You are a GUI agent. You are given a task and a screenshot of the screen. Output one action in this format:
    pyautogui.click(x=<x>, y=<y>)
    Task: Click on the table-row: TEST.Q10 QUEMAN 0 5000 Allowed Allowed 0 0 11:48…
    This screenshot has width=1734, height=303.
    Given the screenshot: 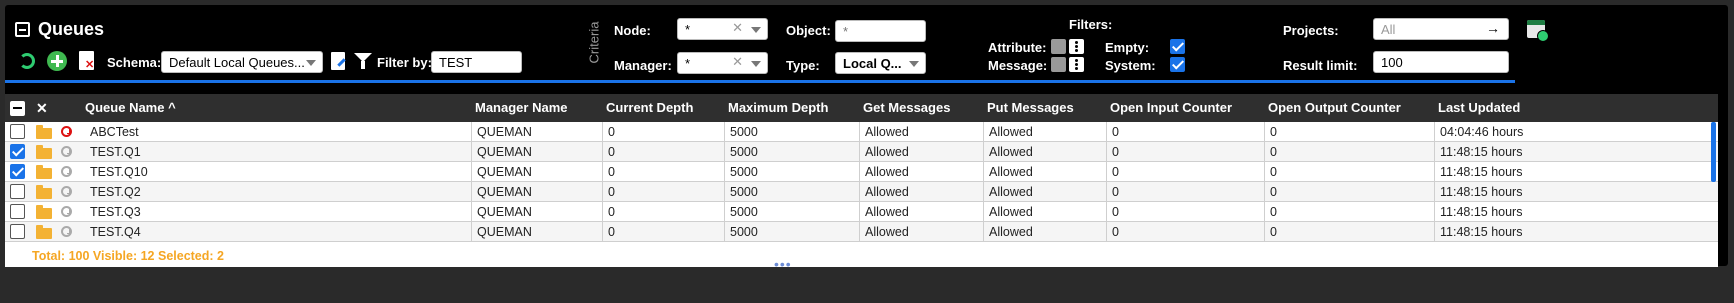 What is the action you would take?
    pyautogui.click(x=861, y=172)
    